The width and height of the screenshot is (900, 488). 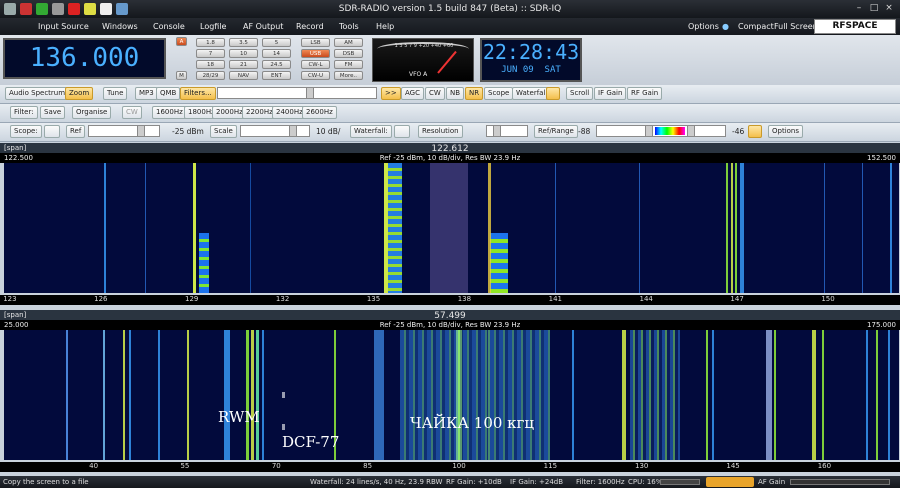 What do you see at coordinates (348, 75) in the screenshot?
I see `mode-dropdown: More..` at bounding box center [348, 75].